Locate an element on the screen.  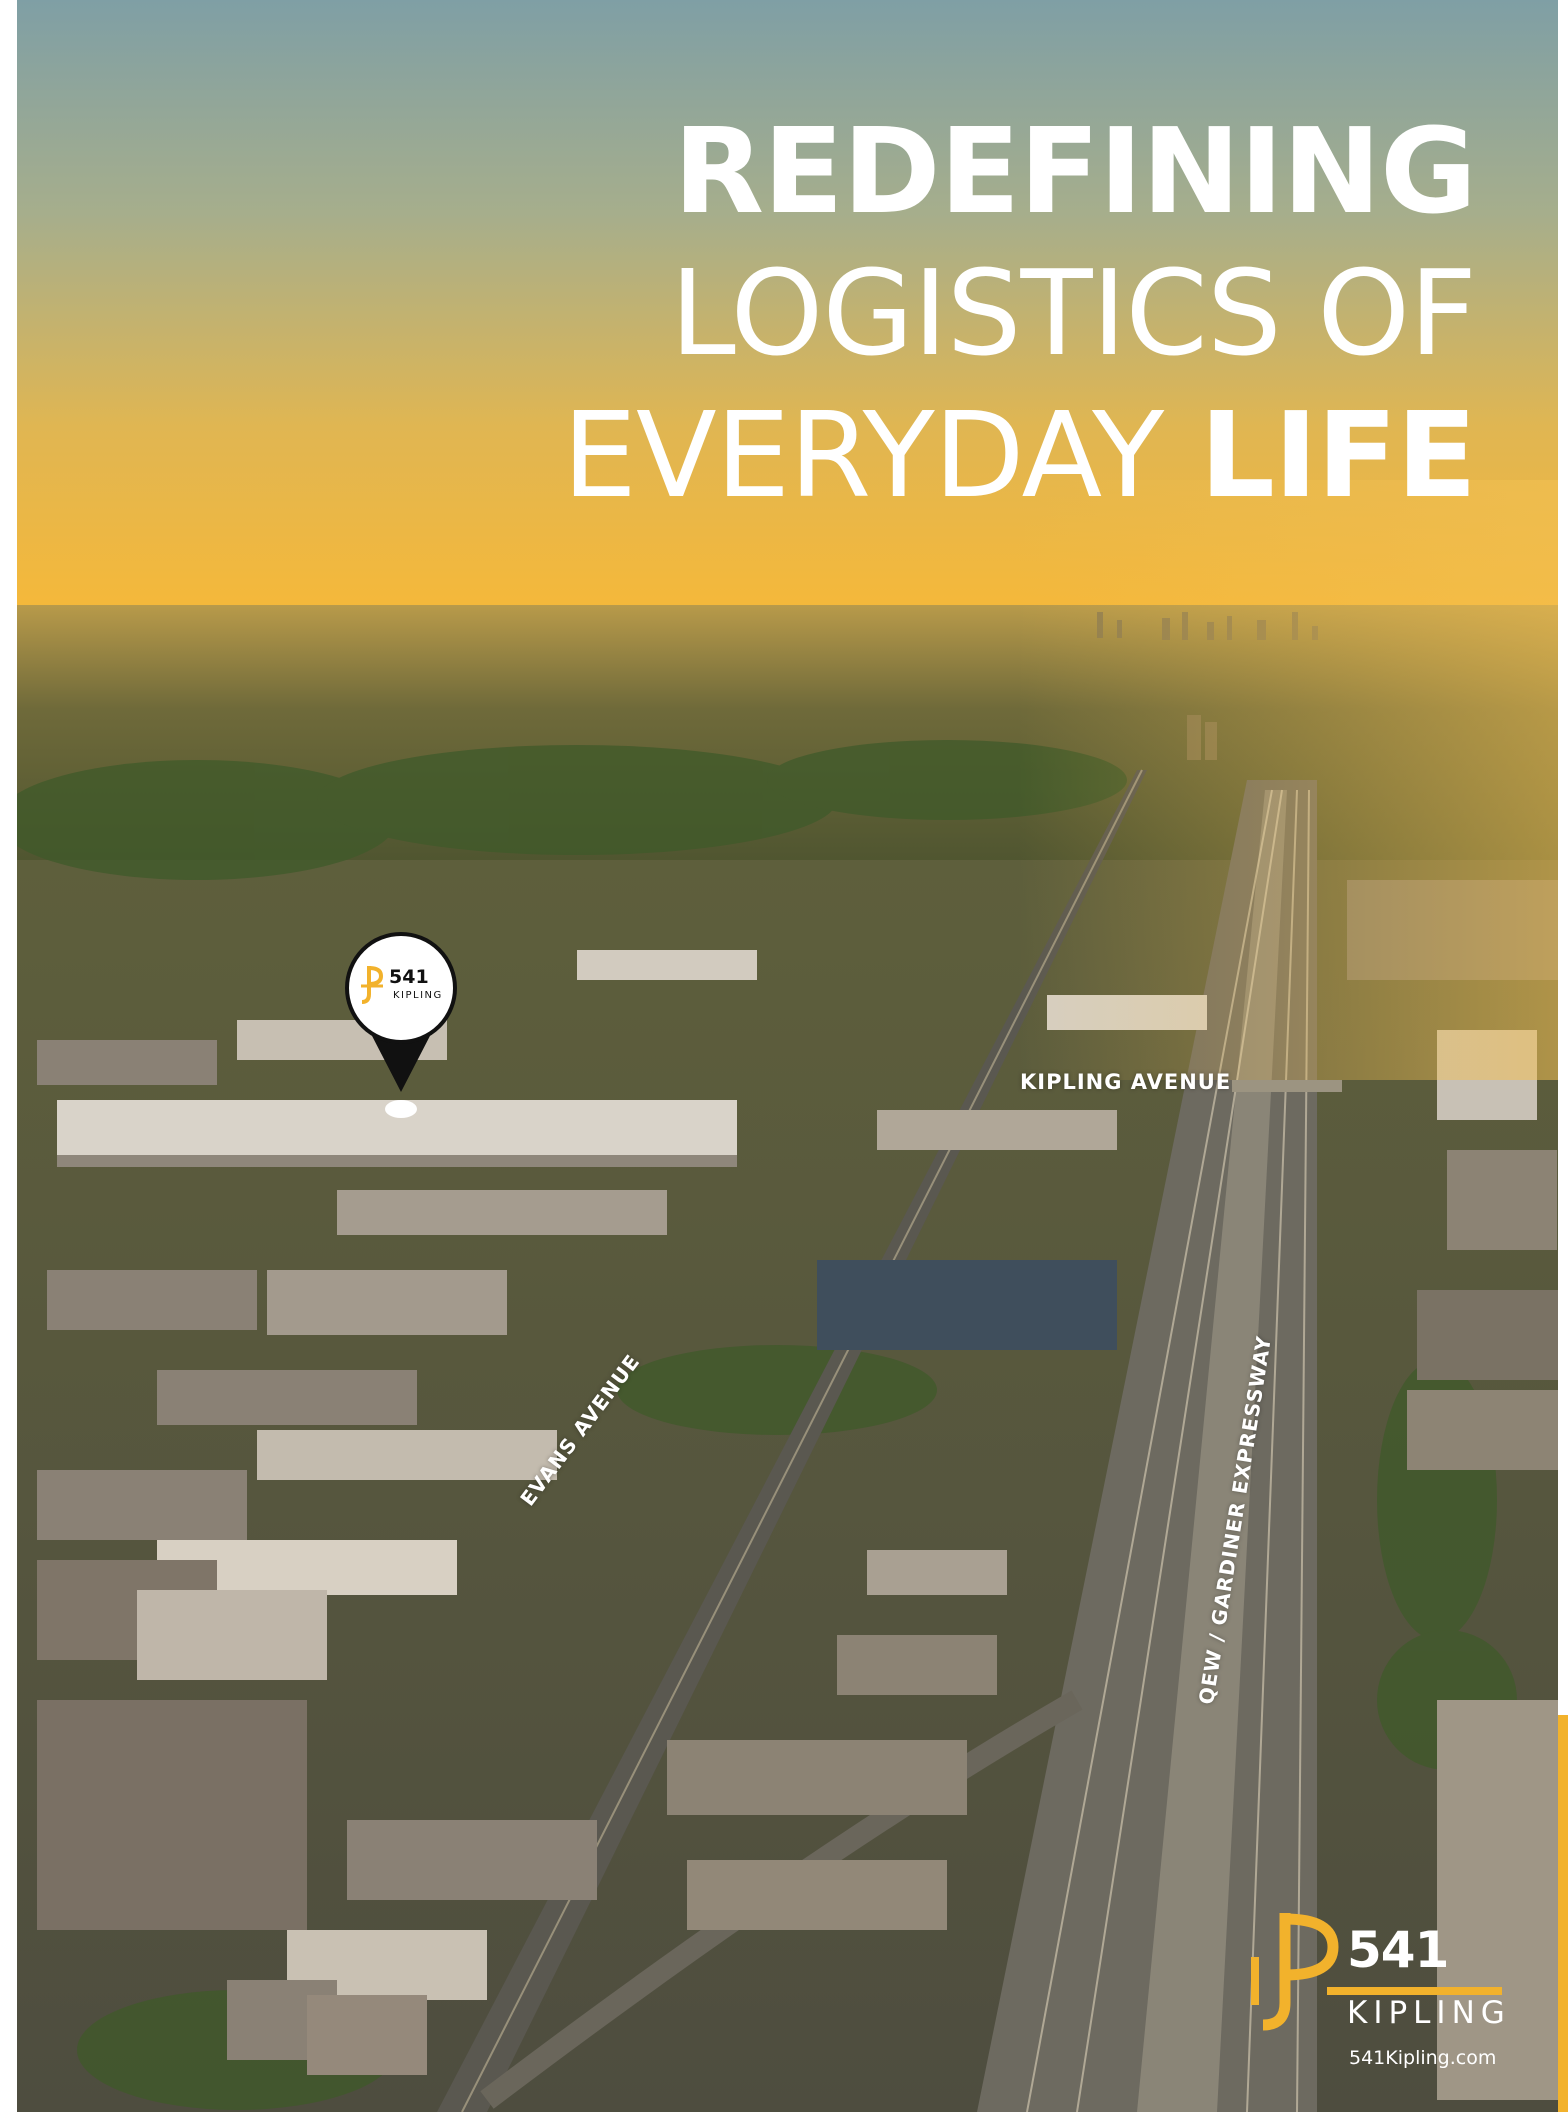
map-pin-icon: 541 KIPLING is located at coordinates (401, 1027).